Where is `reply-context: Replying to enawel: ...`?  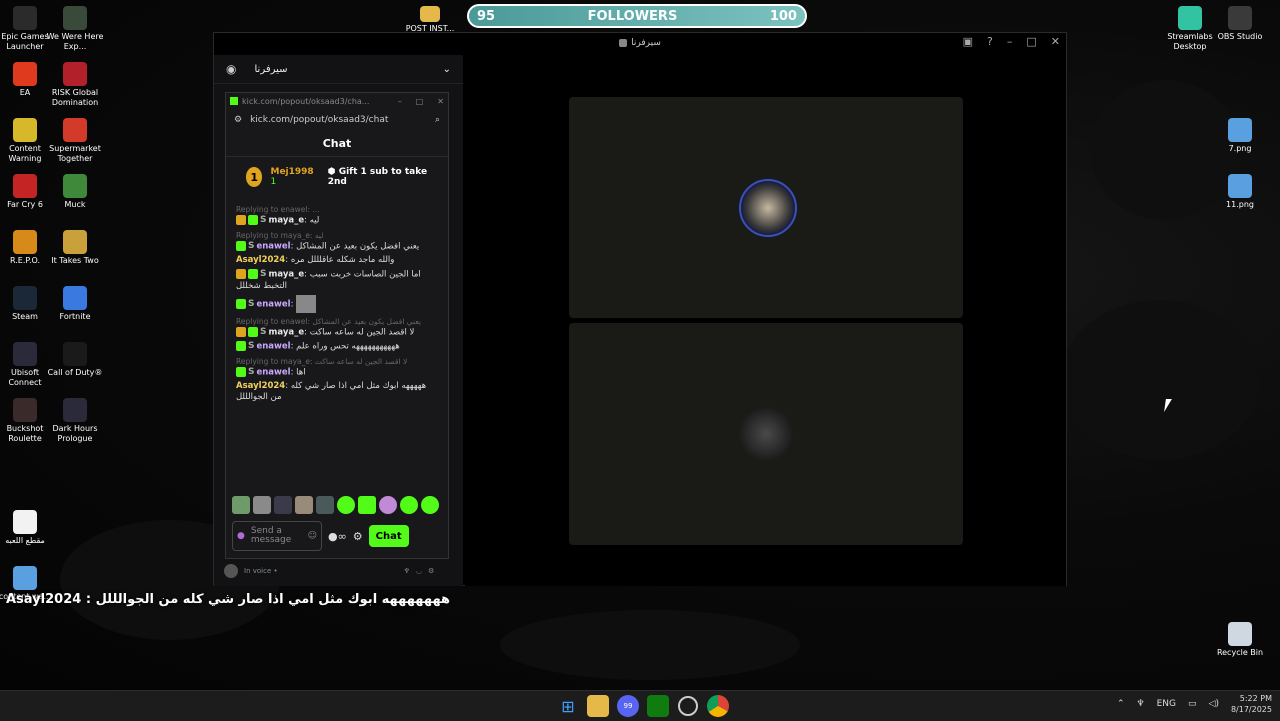 reply-context: Replying to enawel: ... is located at coordinates (337, 209).